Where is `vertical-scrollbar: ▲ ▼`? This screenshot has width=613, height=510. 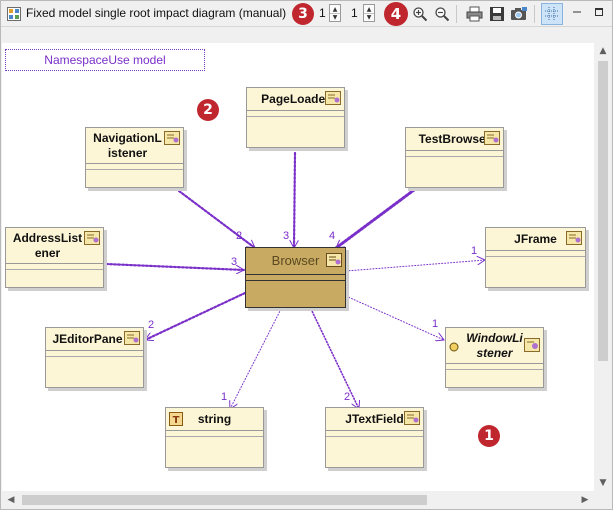 vertical-scrollbar: ▲ ▼ is located at coordinates (603, 267).